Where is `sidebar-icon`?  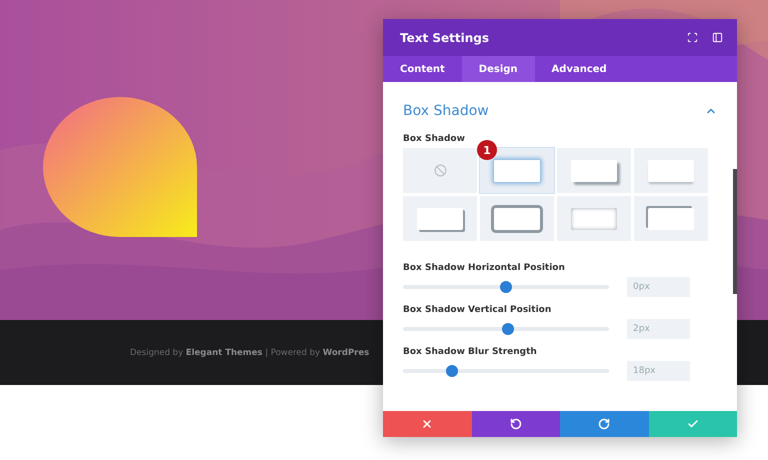
sidebar-icon is located at coordinates (717, 37).